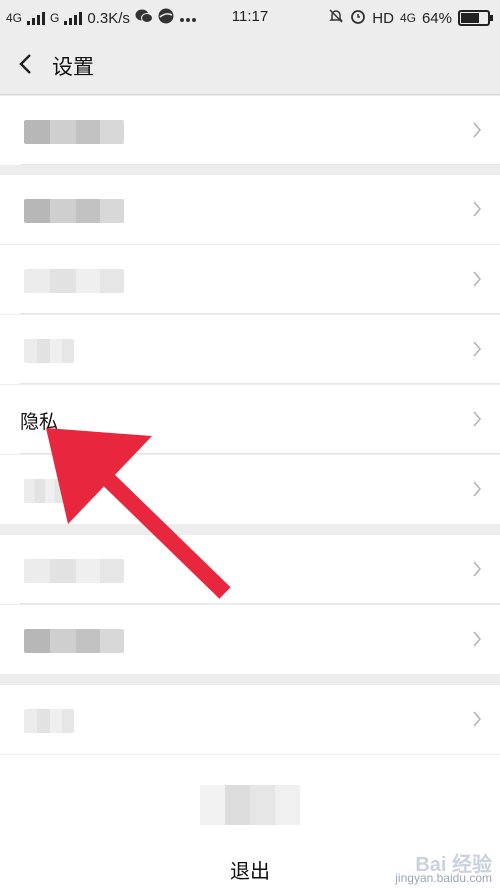 This screenshot has width=500, height=889. What do you see at coordinates (383, 18) in the screenshot?
I see `hd-label: HD` at bounding box center [383, 18].